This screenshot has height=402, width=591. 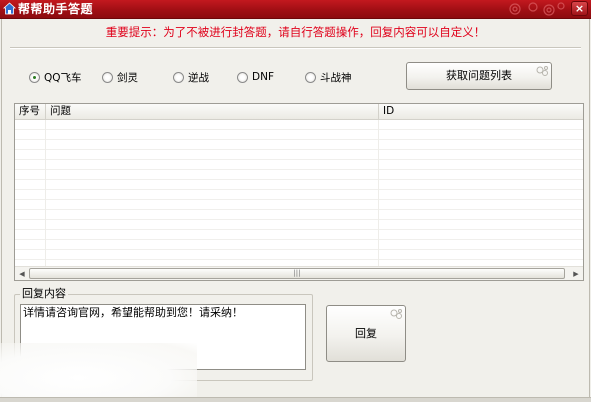 What do you see at coordinates (198, 77) in the screenshot?
I see `radio-label: 逆战` at bounding box center [198, 77].